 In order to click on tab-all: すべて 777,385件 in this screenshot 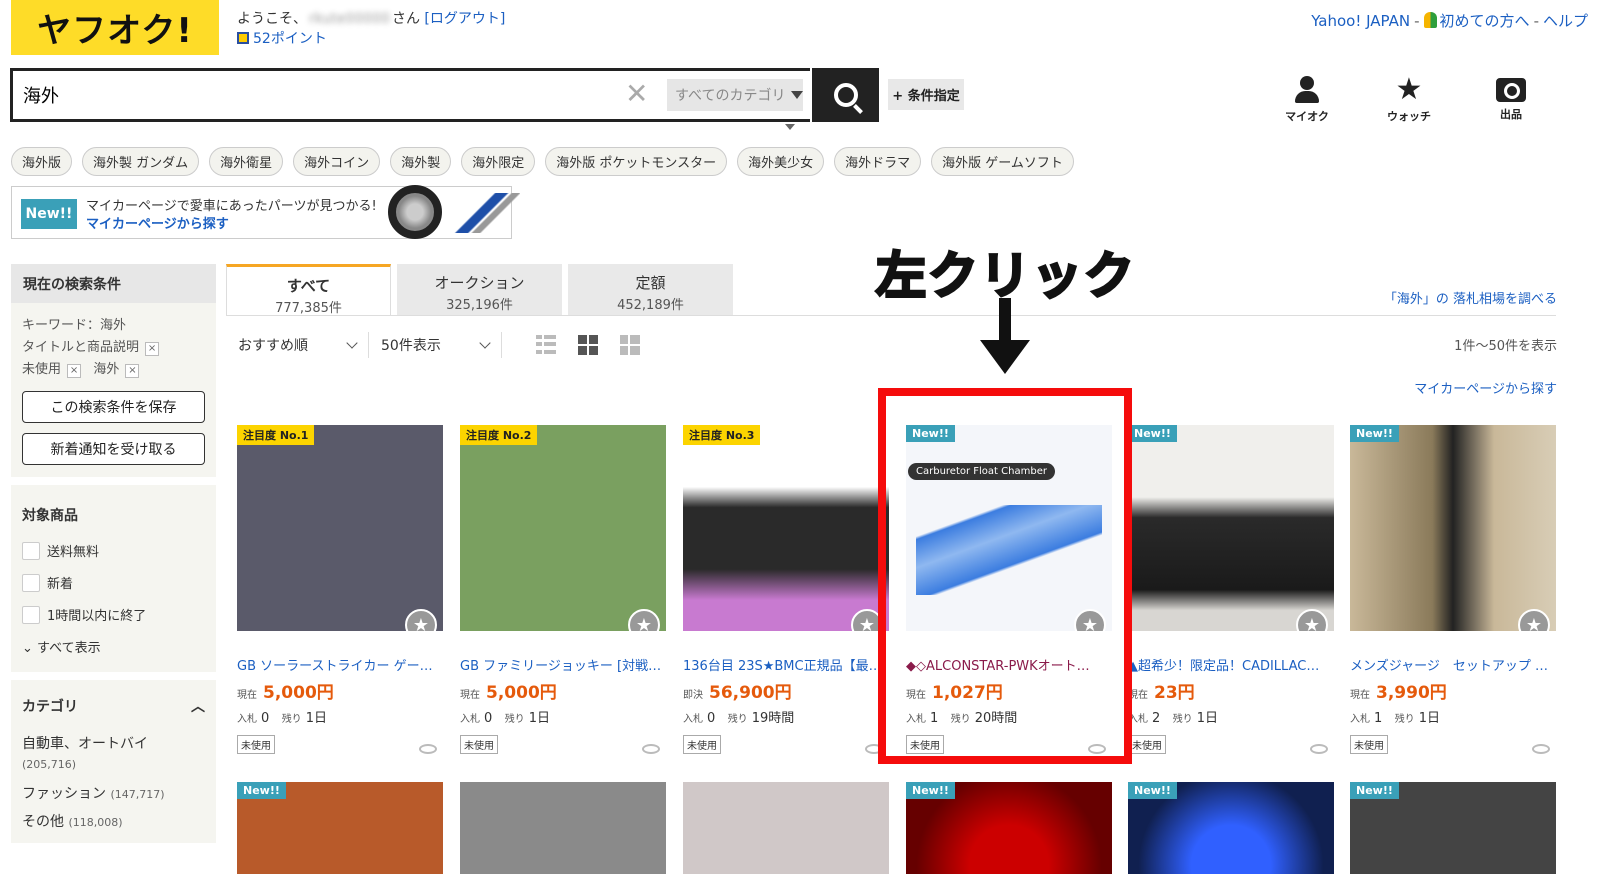, I will do `click(308, 290)`.